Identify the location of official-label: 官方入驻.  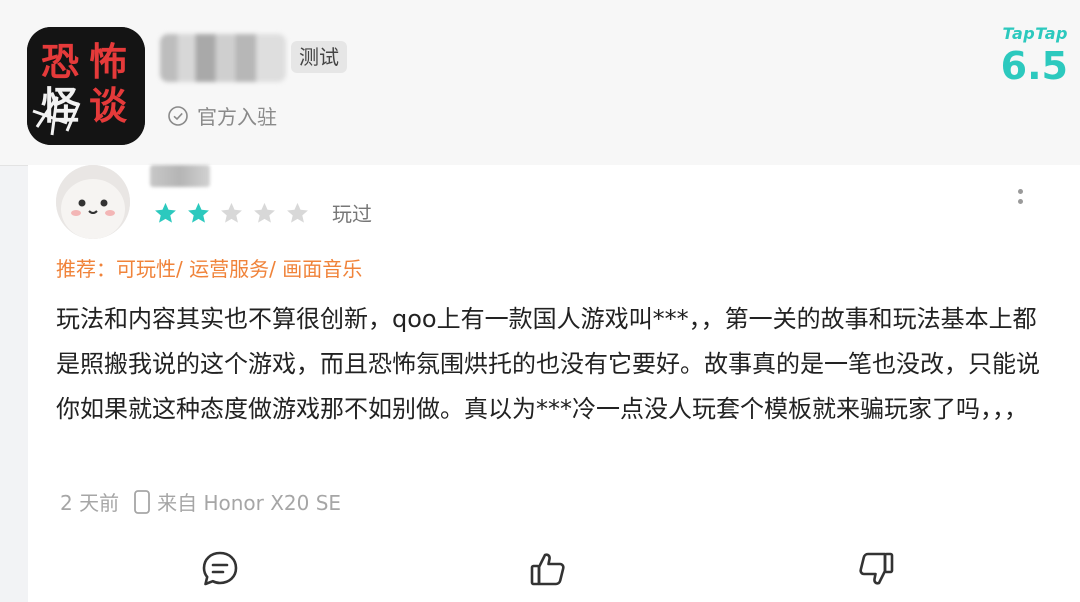
(237, 117).